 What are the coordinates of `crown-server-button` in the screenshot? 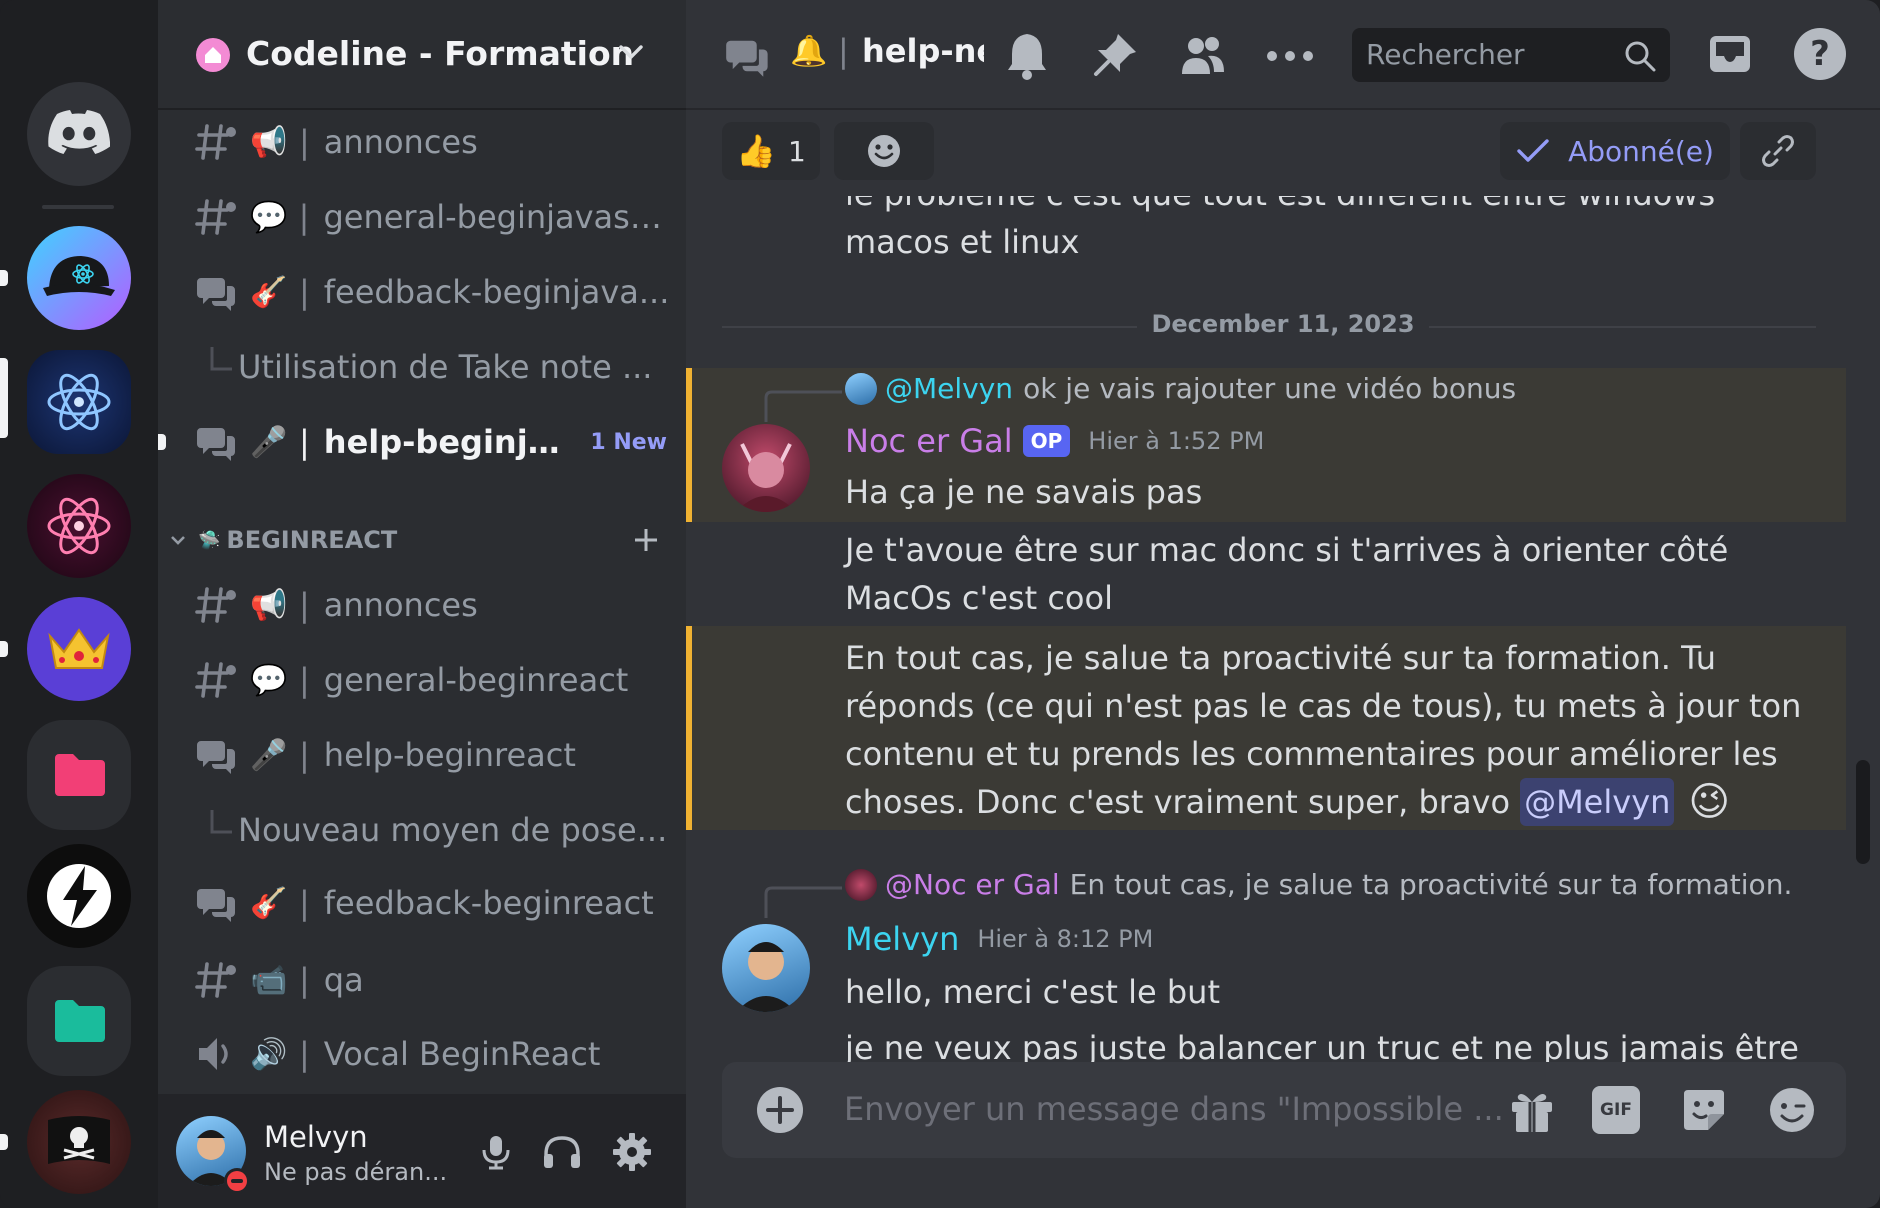 It's located at (79, 649).